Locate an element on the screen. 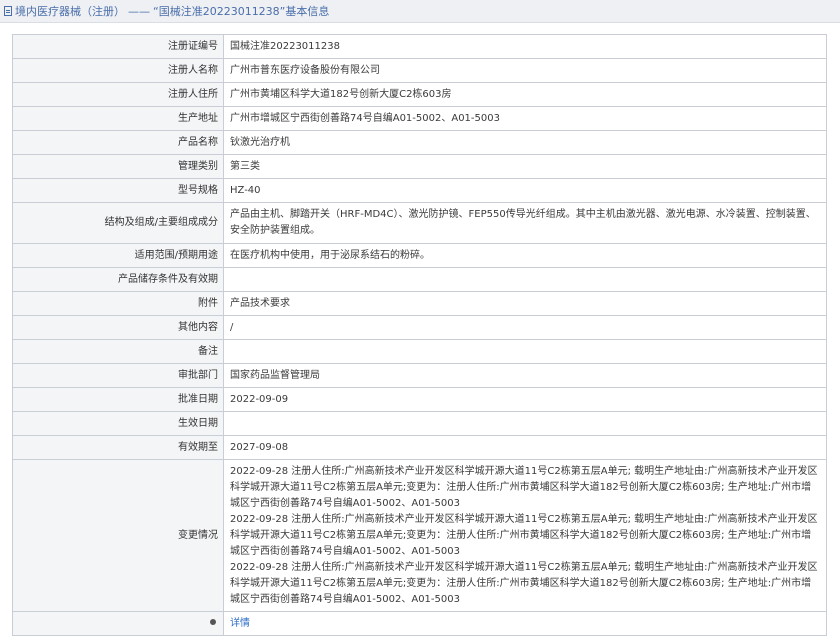  field-value: 2022-09-09 is located at coordinates (525, 399).